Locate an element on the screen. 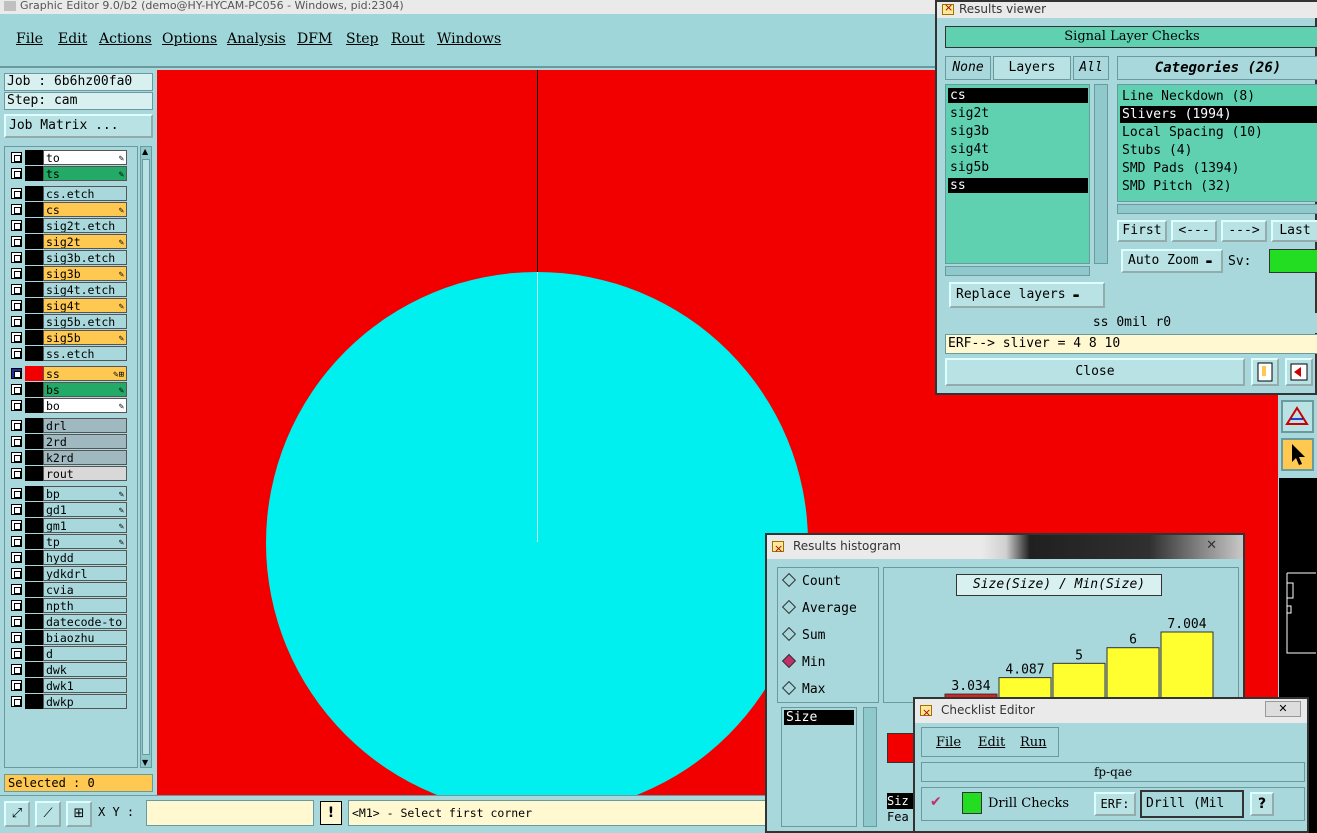 Image resolution: width=1317 pixels, height=833 pixels. aggregation-option-sum: Sum is located at coordinates (803, 634).